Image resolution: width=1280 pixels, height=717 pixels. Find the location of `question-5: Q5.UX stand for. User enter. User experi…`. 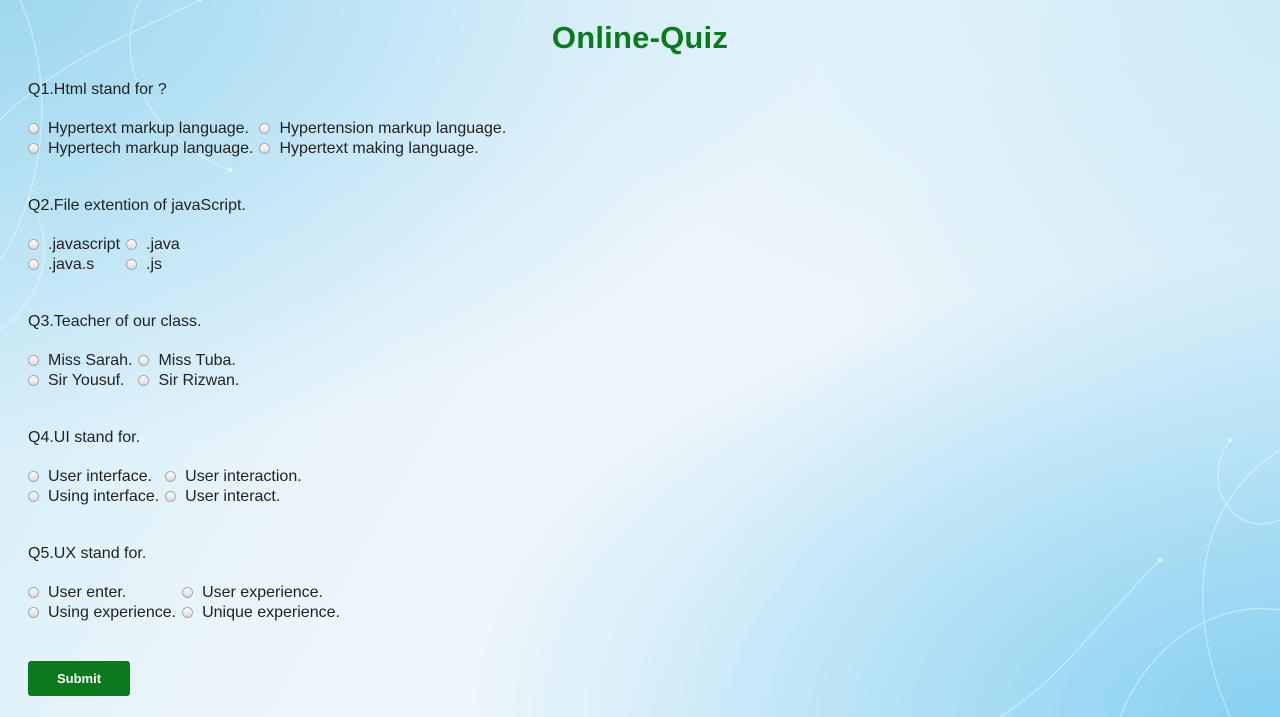

question-5: Q5.UX stand for. User enter. User experi… is located at coordinates (267, 602).